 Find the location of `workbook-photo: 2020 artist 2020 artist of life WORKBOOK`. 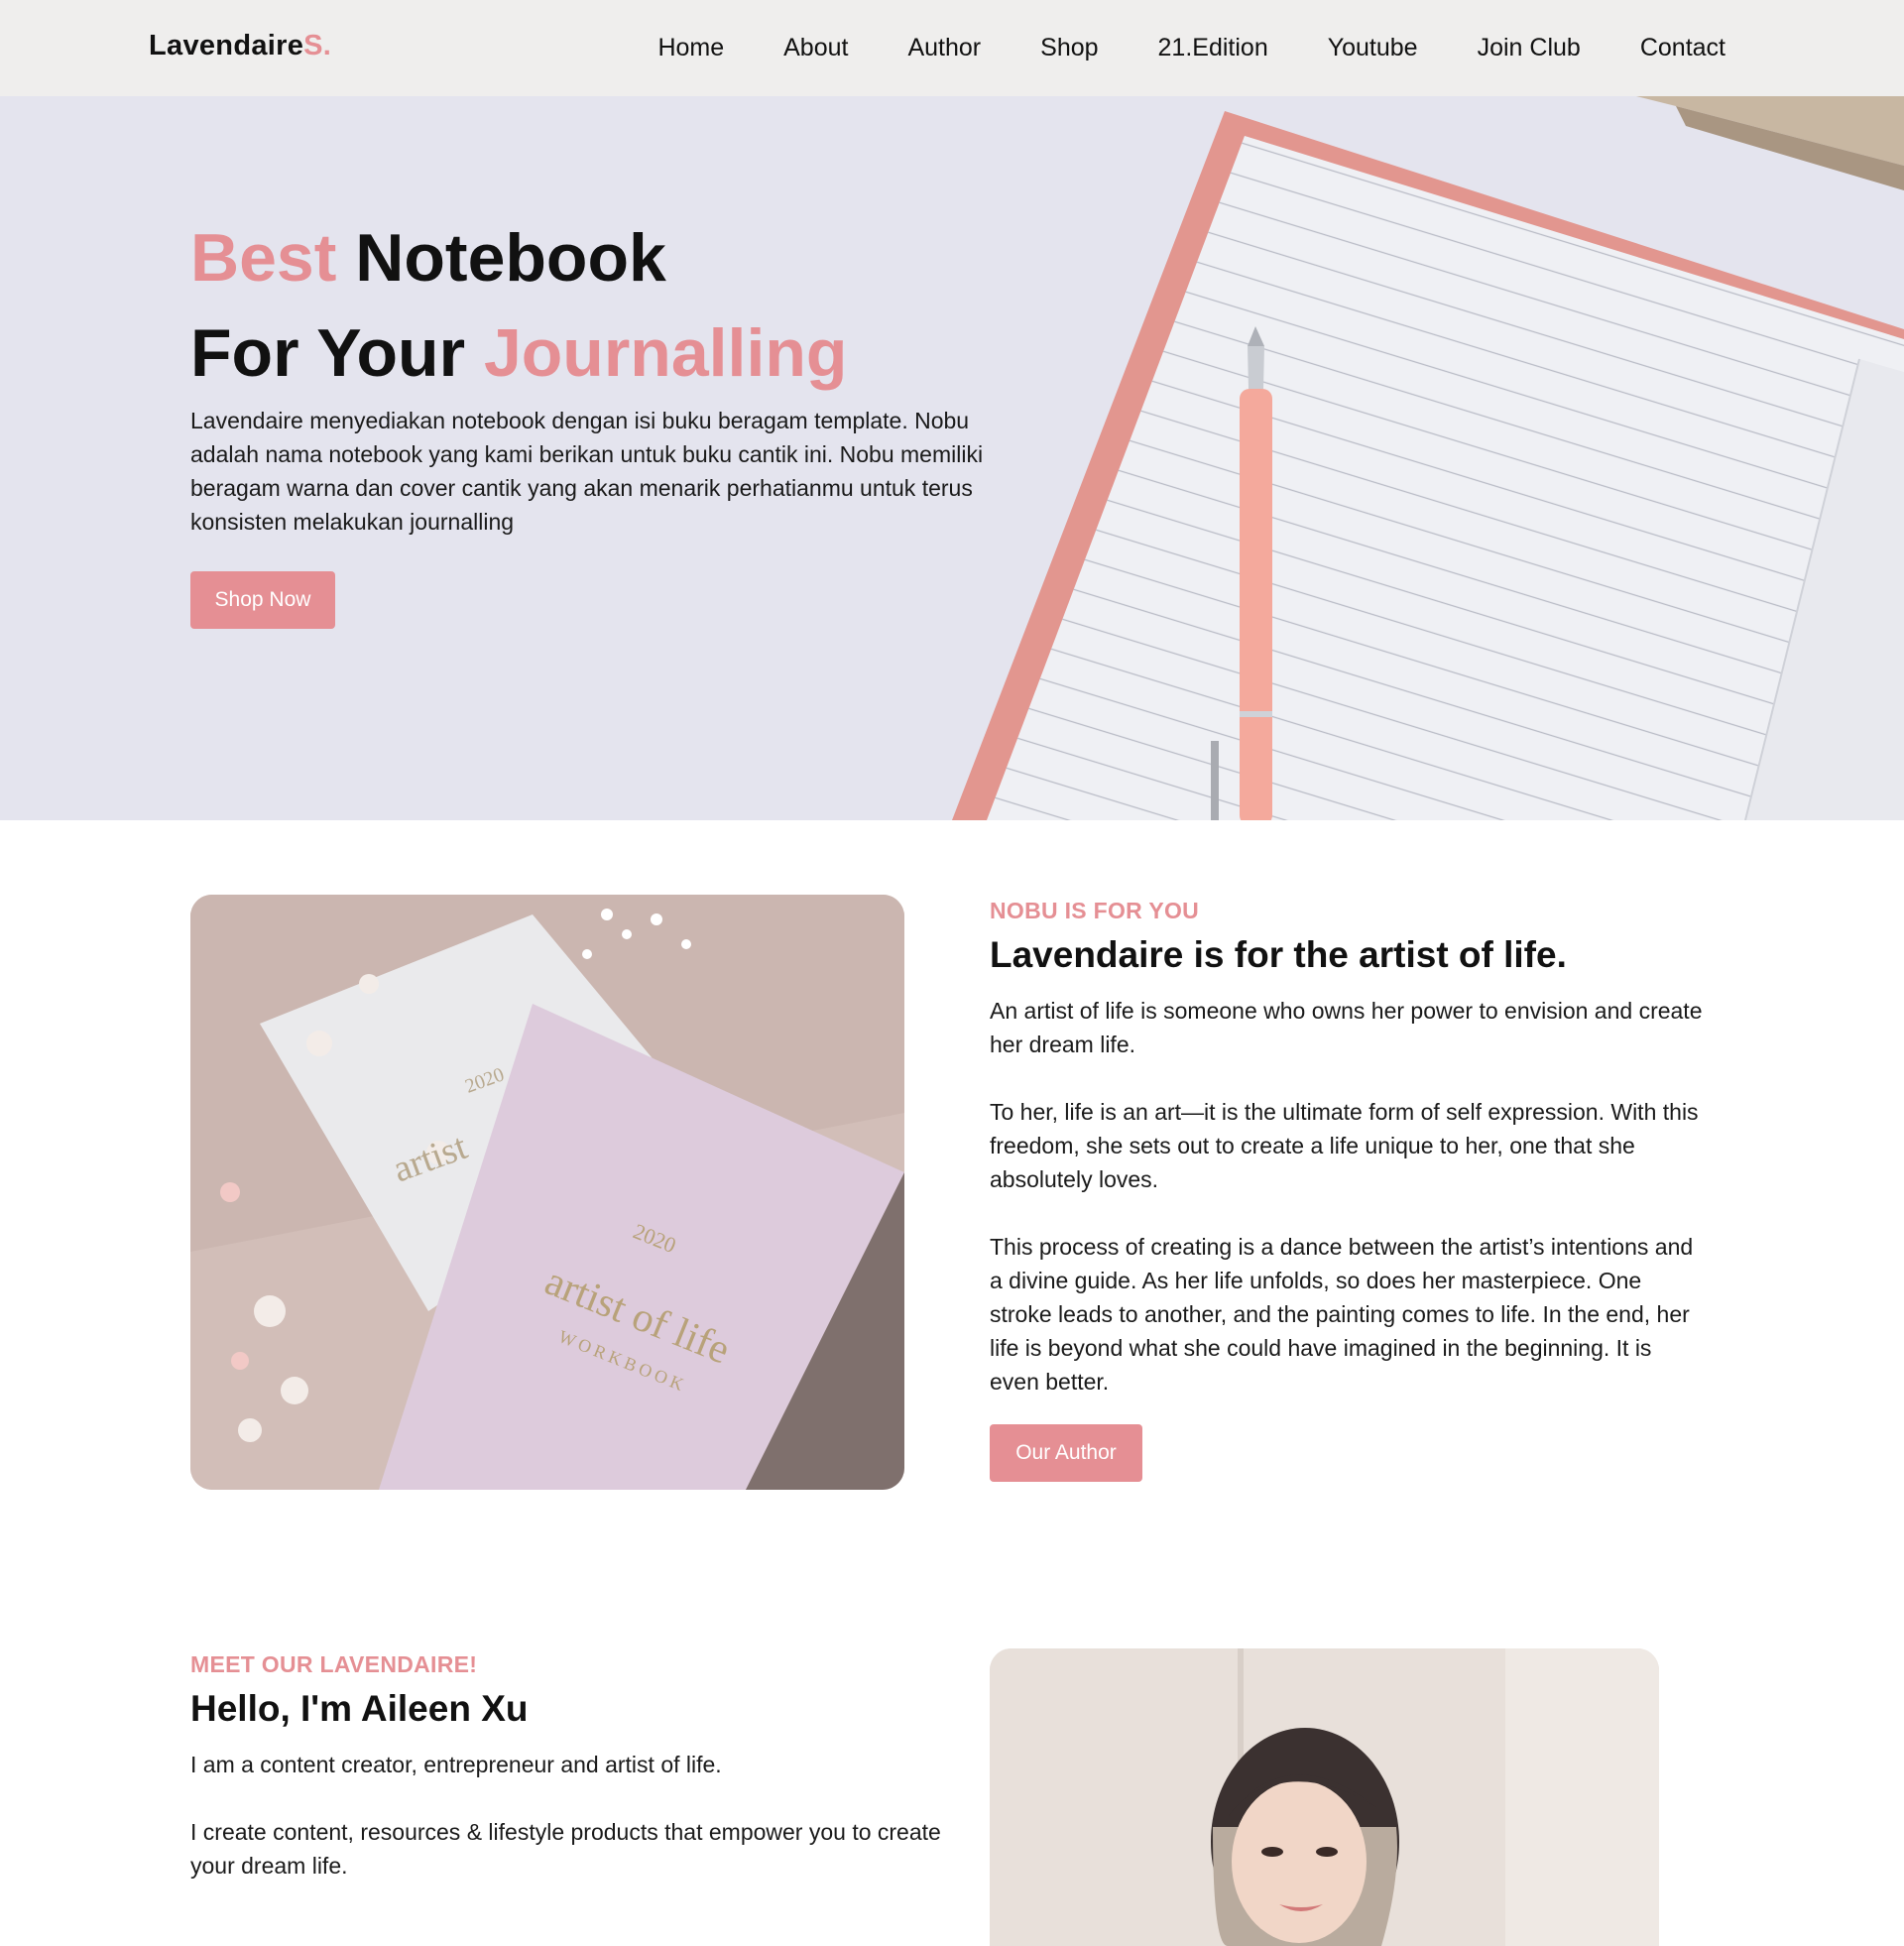

workbook-photo: 2020 artist 2020 artist of life WORKBOOK is located at coordinates (547, 1192).